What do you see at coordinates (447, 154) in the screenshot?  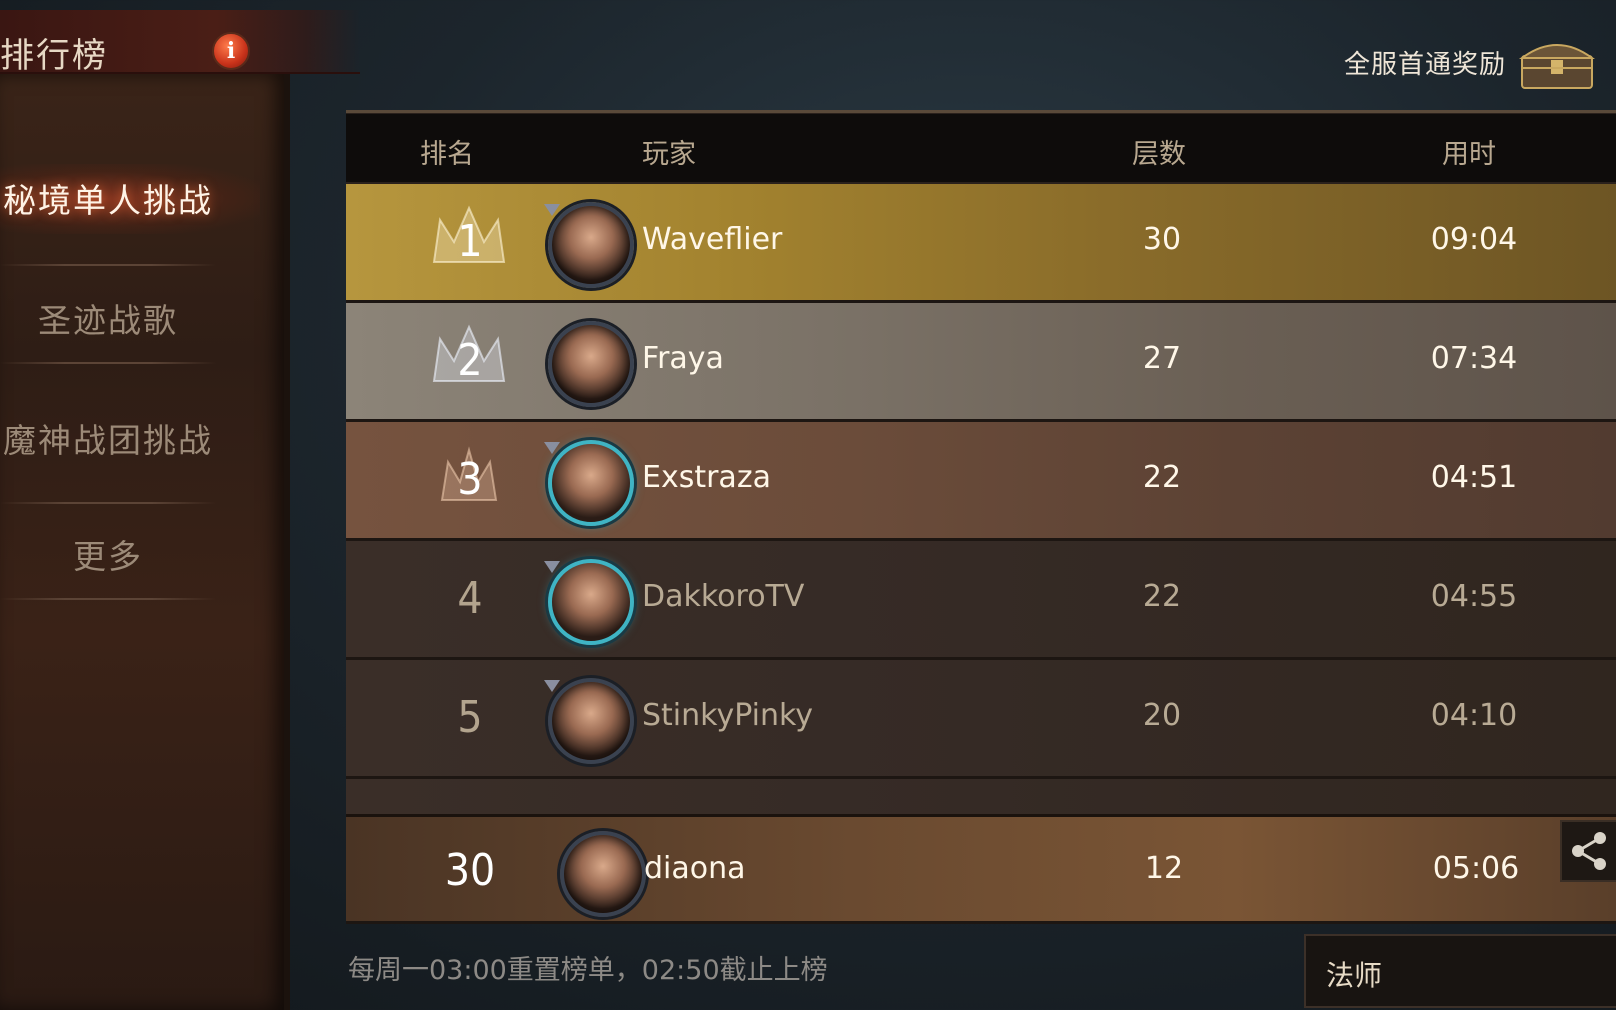 I see `header-rank: 排名` at bounding box center [447, 154].